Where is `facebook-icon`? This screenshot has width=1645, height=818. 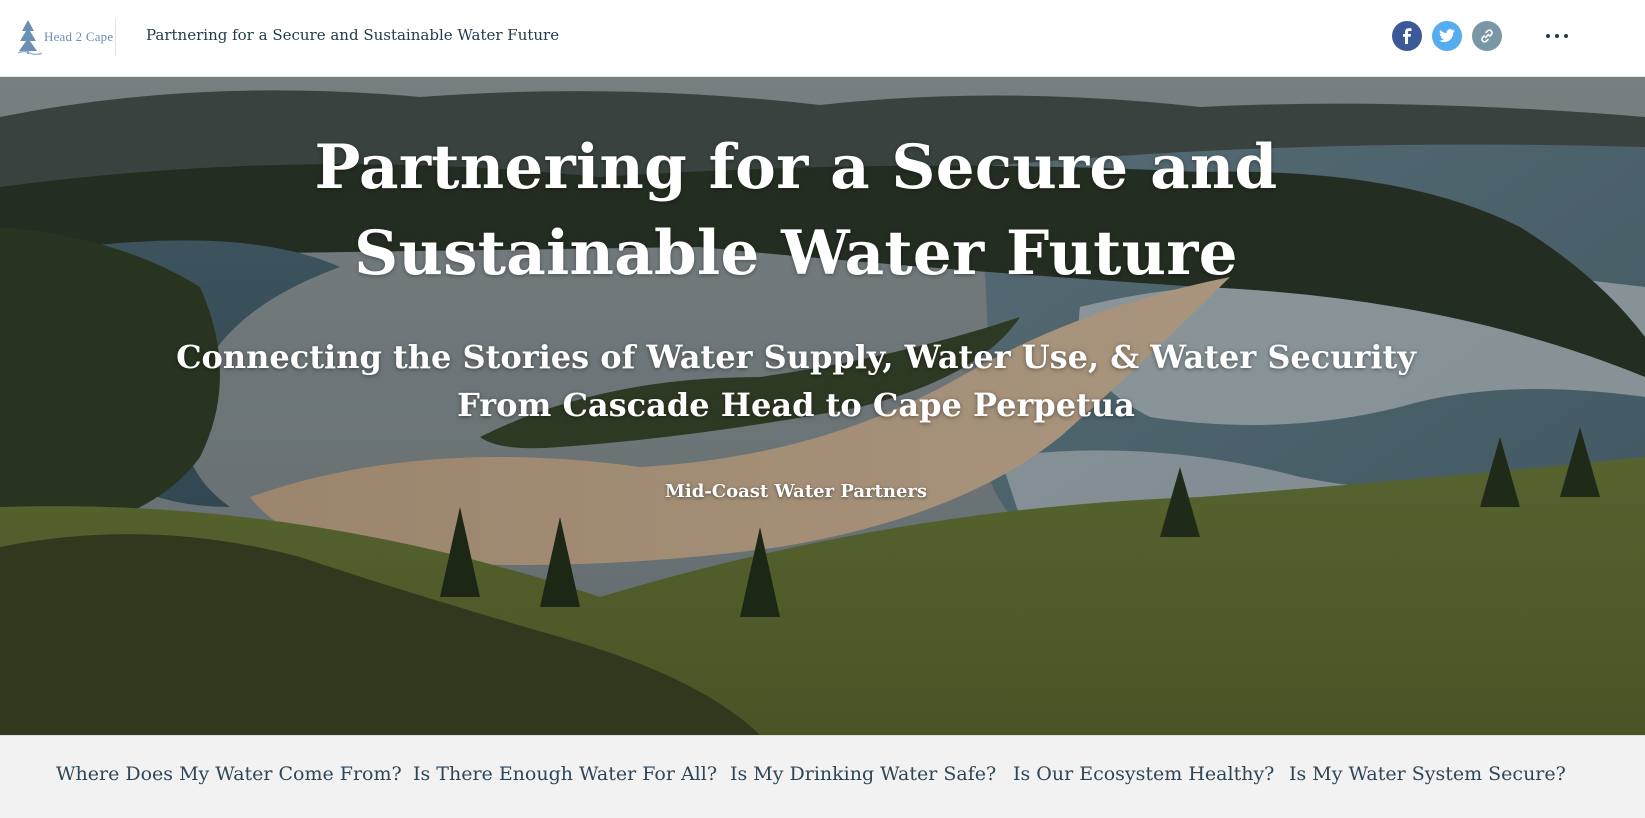
facebook-icon is located at coordinates (1407, 36).